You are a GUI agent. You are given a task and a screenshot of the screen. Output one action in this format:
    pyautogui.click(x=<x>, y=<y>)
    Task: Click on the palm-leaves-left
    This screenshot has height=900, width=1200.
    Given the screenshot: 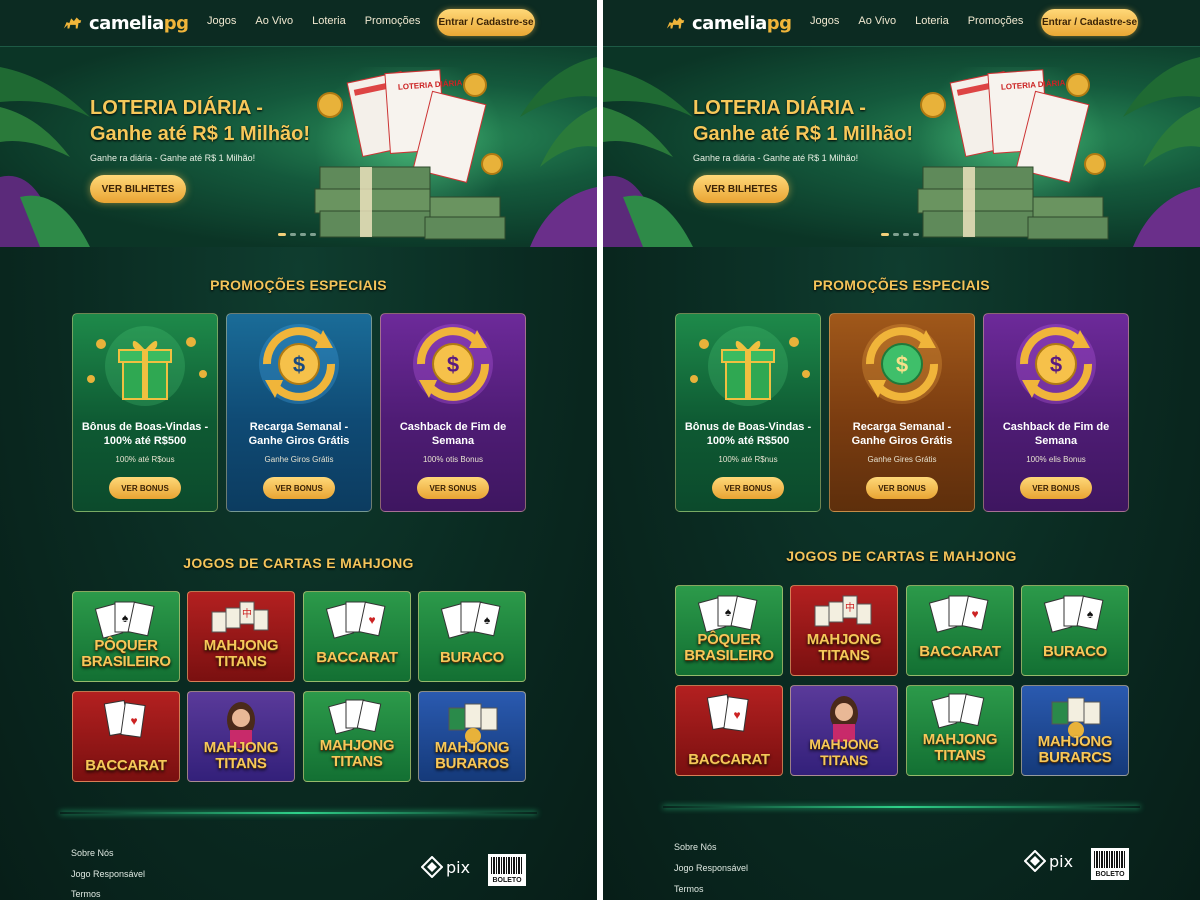 What is the action you would take?
    pyautogui.click(x=648, y=157)
    